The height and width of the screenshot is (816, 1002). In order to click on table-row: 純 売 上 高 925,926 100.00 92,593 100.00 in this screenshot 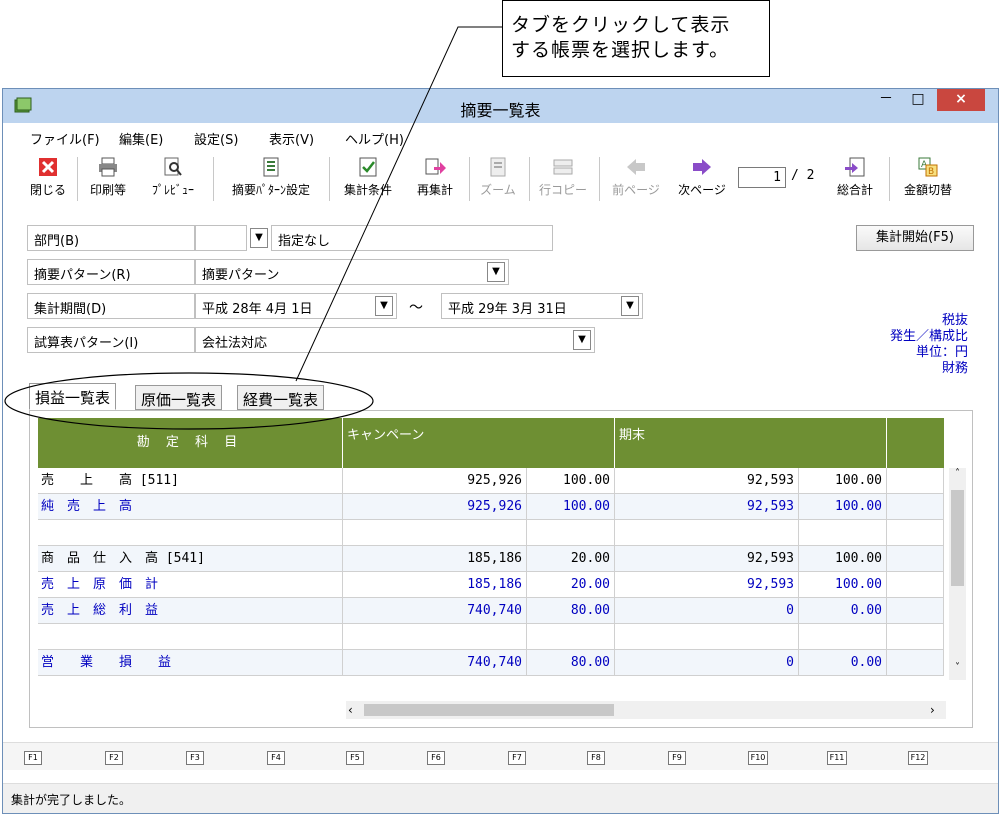, I will do `click(491, 507)`.